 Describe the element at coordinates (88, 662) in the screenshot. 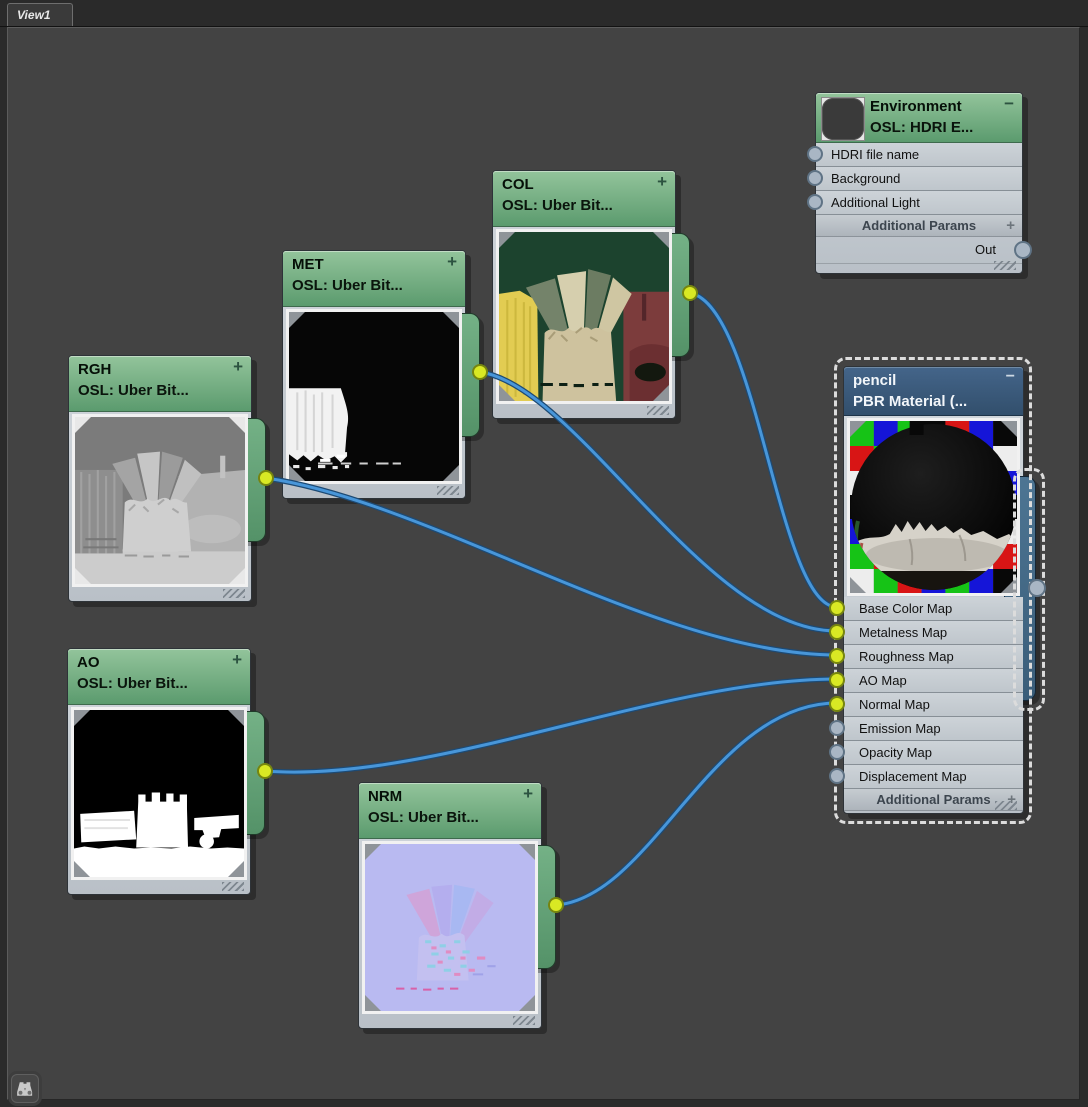

I see `node-title: AO` at that location.